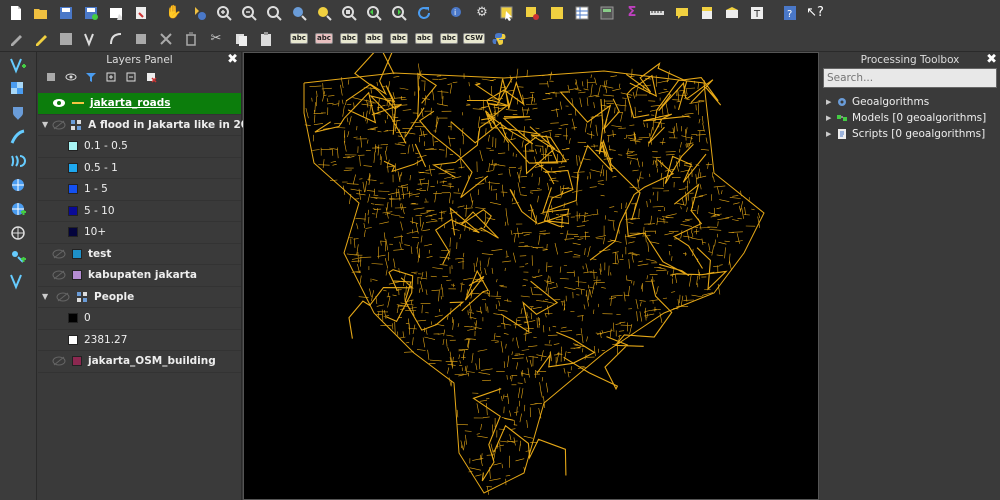 The width and height of the screenshot is (1000, 500). Describe the element at coordinates (499, 39) in the screenshot. I see `python-console-icon` at that location.